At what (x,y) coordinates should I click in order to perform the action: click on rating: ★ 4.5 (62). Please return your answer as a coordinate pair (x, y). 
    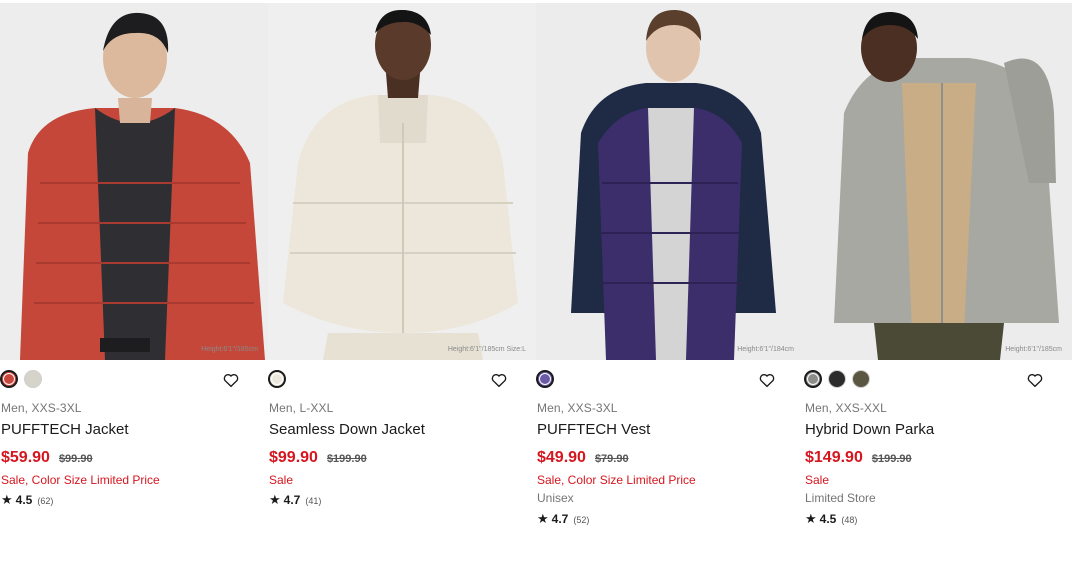
    Looking at the image, I should click on (27, 500).